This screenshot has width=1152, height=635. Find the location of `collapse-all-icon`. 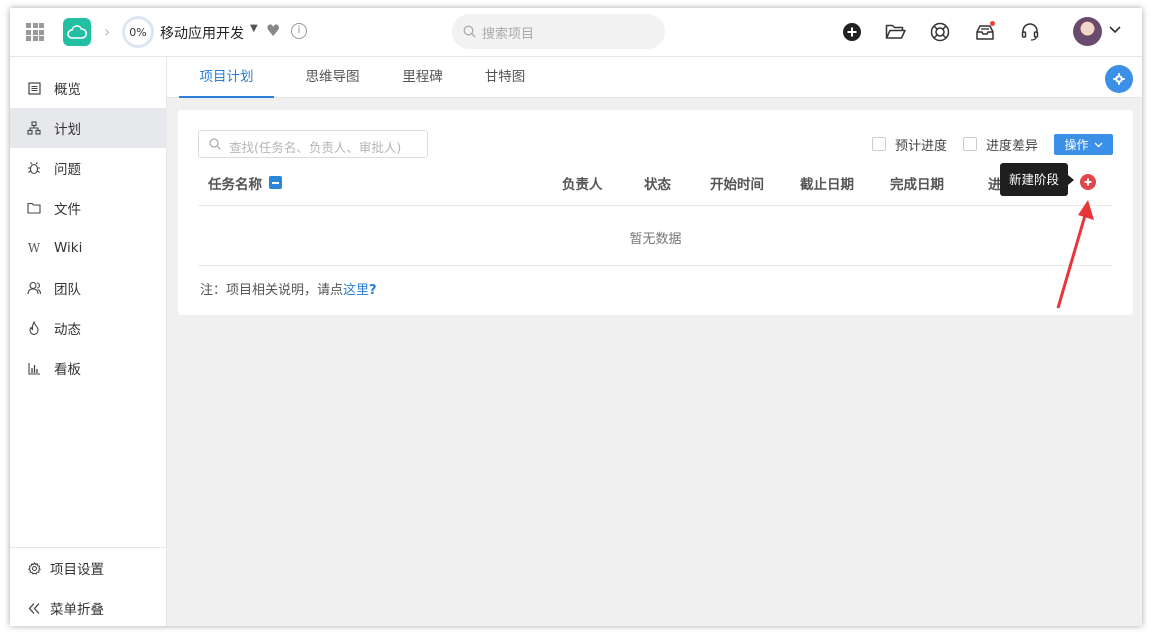

collapse-all-icon is located at coordinates (275, 182).